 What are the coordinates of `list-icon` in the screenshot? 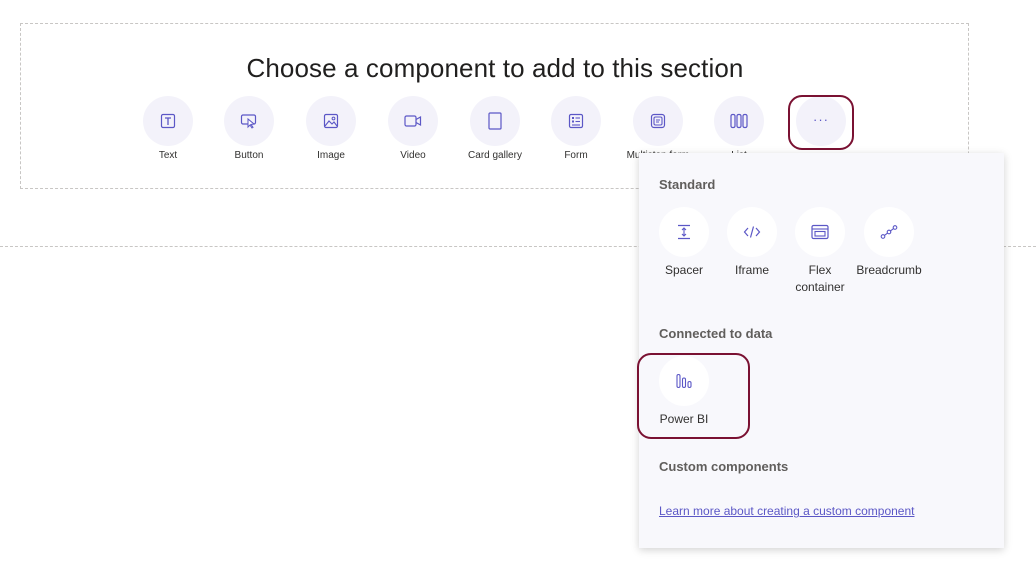 It's located at (739, 121).